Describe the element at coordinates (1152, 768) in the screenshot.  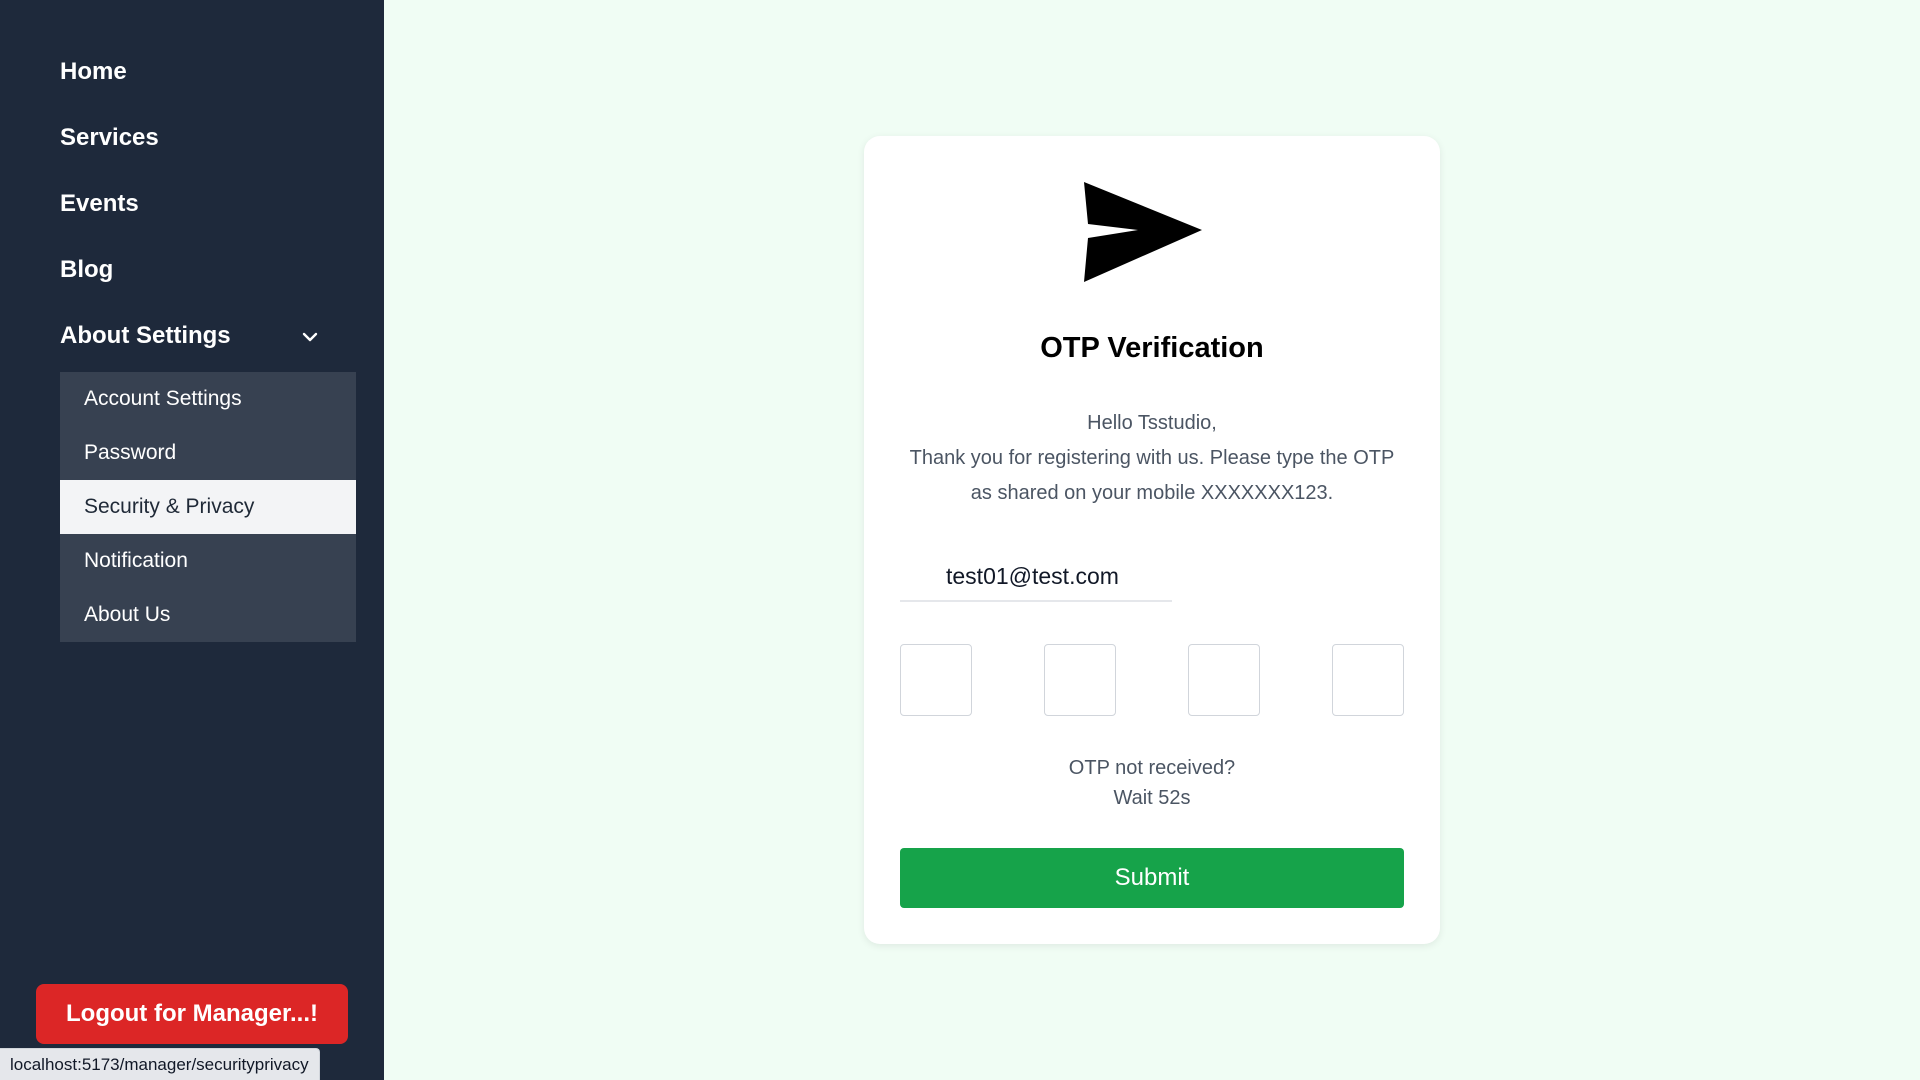
I see `resend-question: OTP not received?` at that location.